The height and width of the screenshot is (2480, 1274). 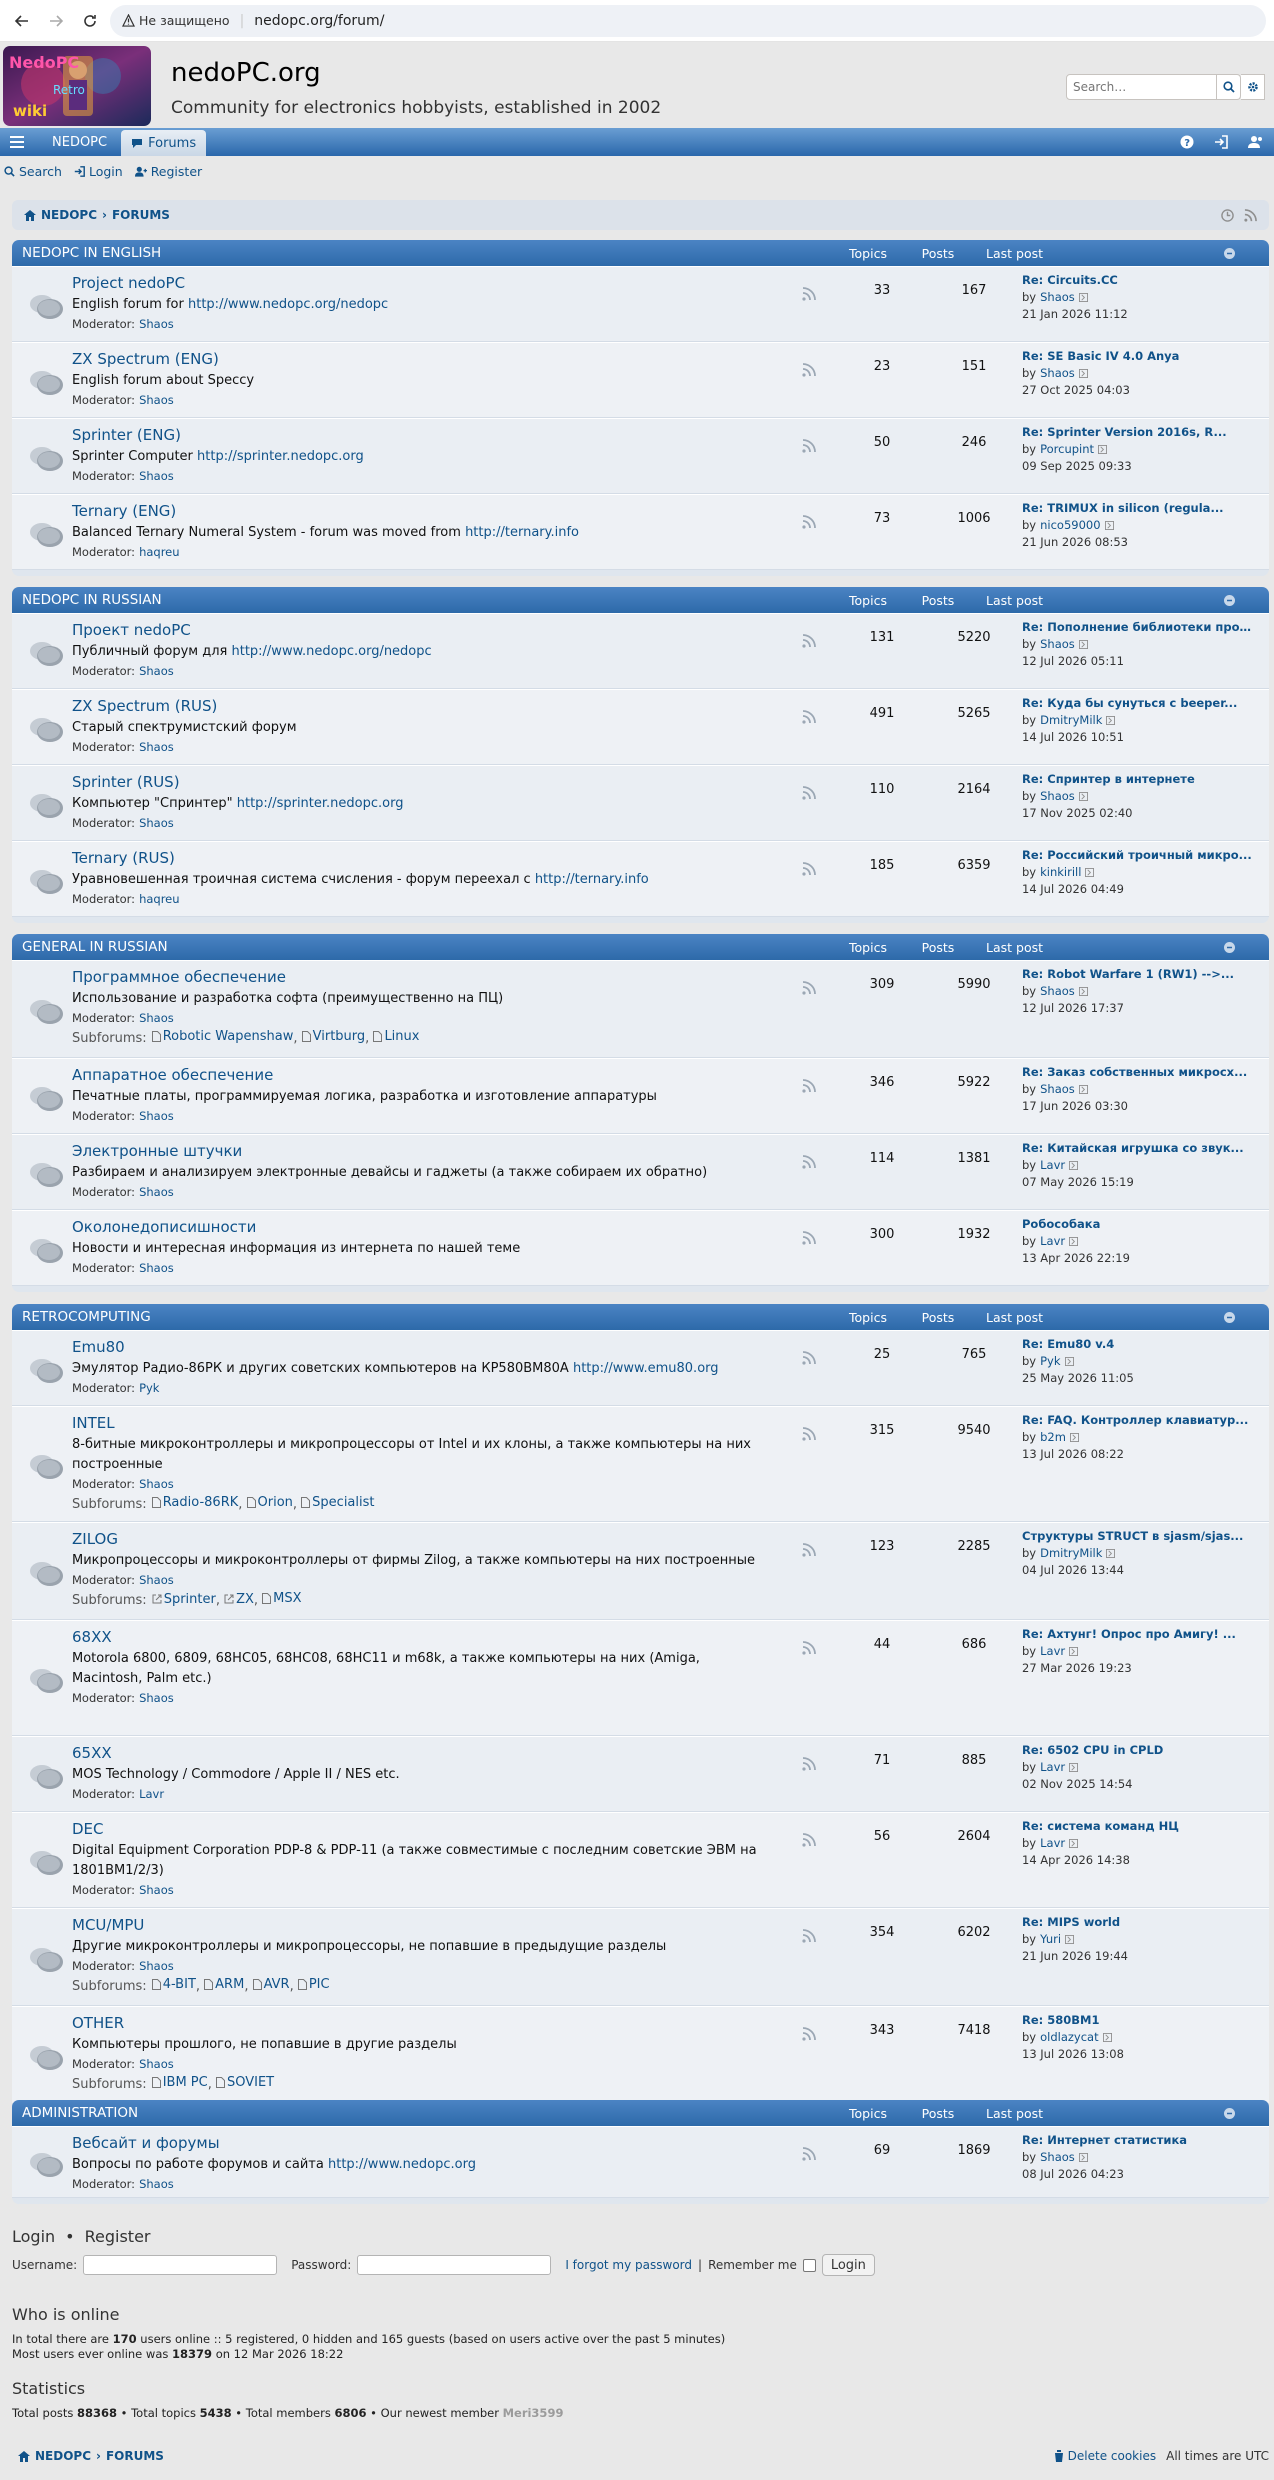 I want to click on forum-name: Sprinter (RUS), so click(x=126, y=782).